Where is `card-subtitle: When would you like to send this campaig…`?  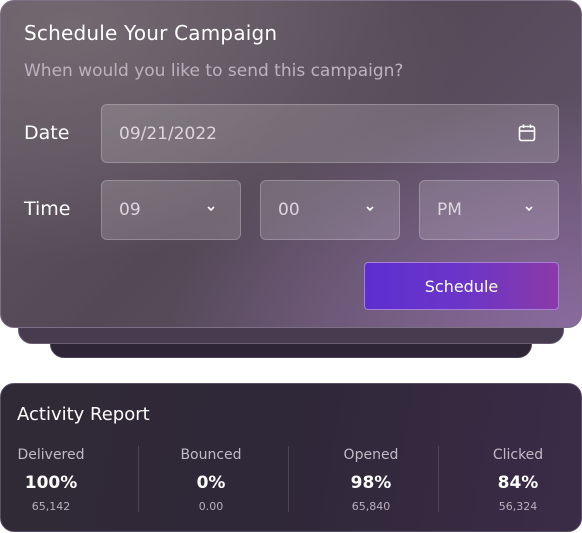 card-subtitle: When would you like to send this campaig… is located at coordinates (214, 71).